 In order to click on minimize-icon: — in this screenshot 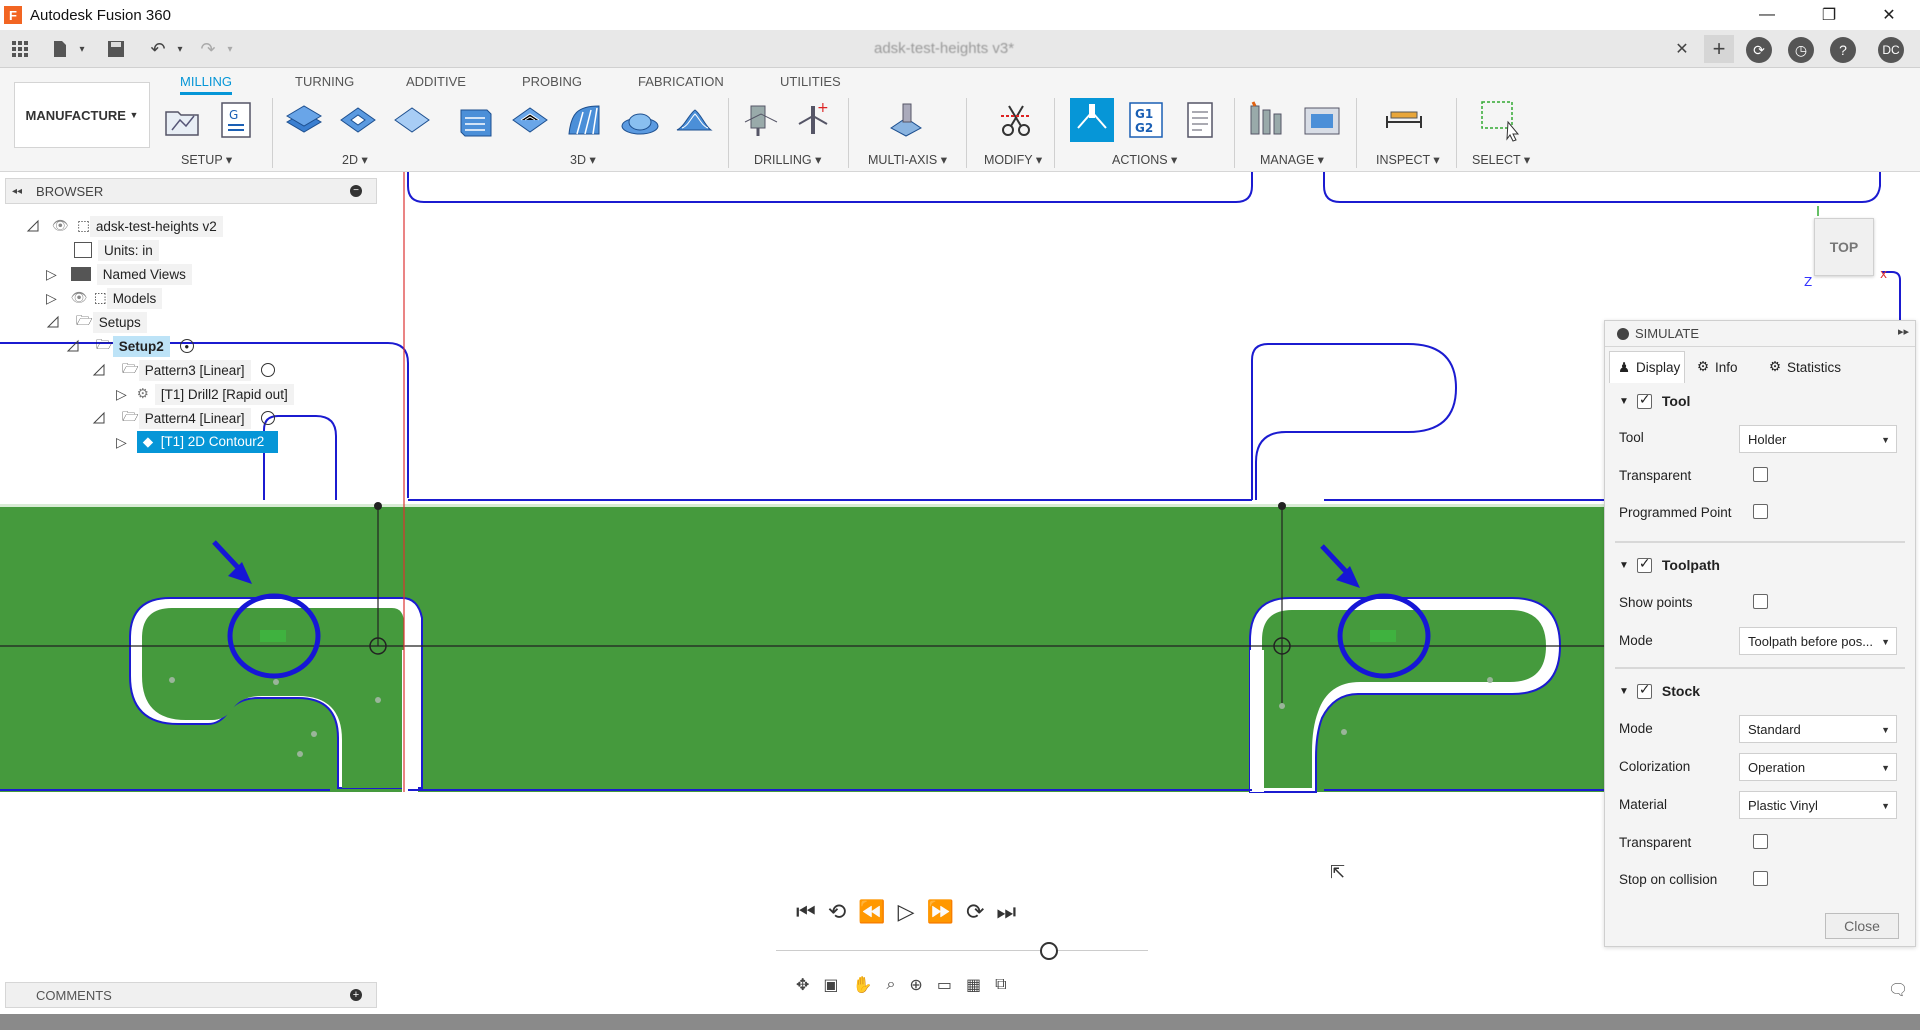, I will do `click(1767, 15)`.